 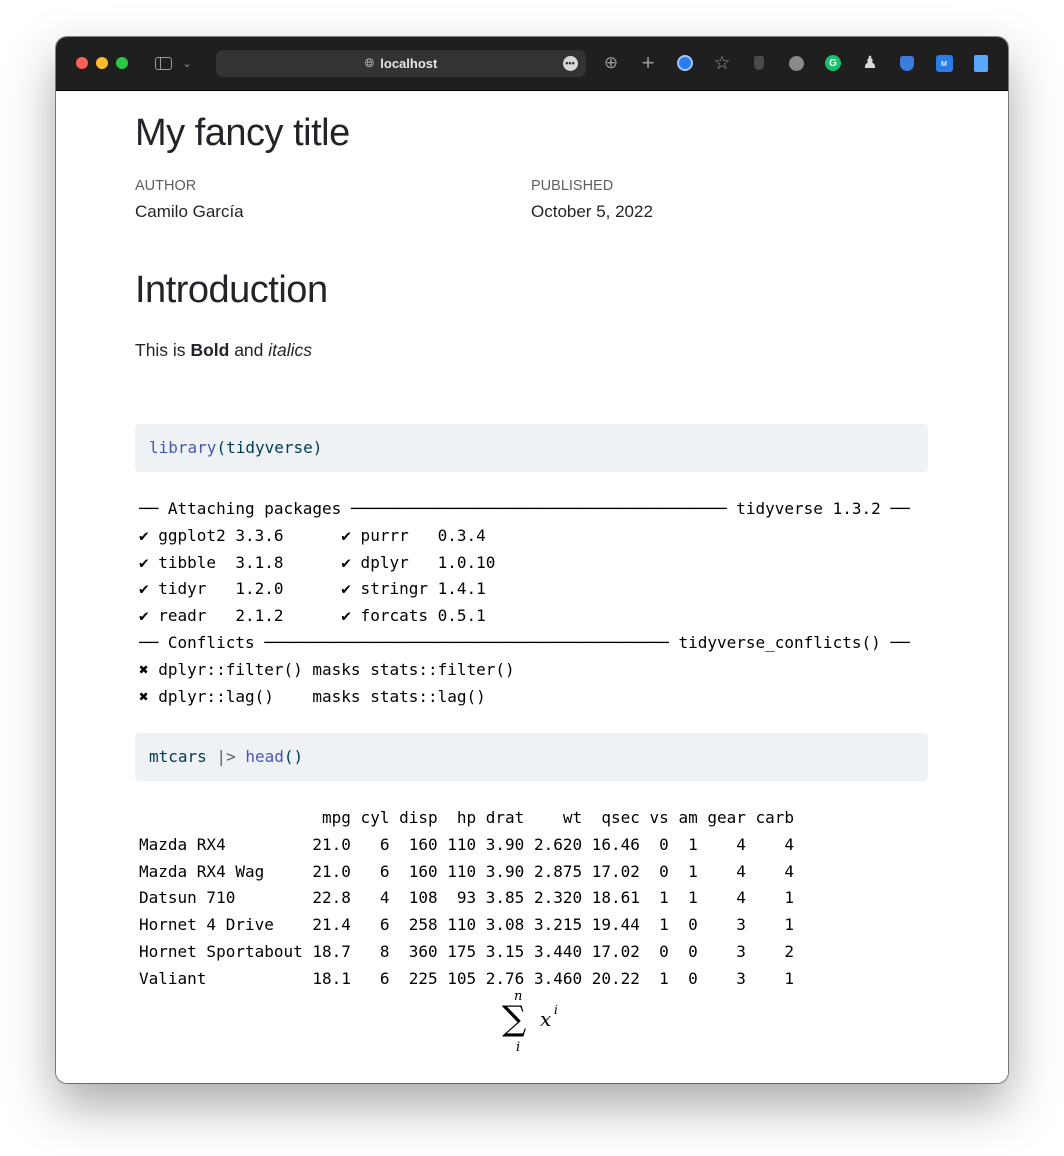 I want to click on address-bar: 🌐︎ localhost, so click(x=401, y=63).